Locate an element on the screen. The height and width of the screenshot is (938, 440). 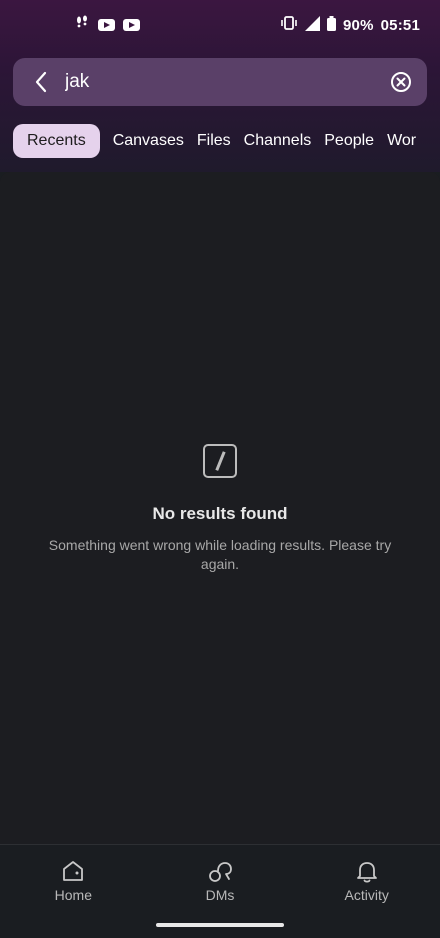
bell-icon is located at coordinates (366, 872).